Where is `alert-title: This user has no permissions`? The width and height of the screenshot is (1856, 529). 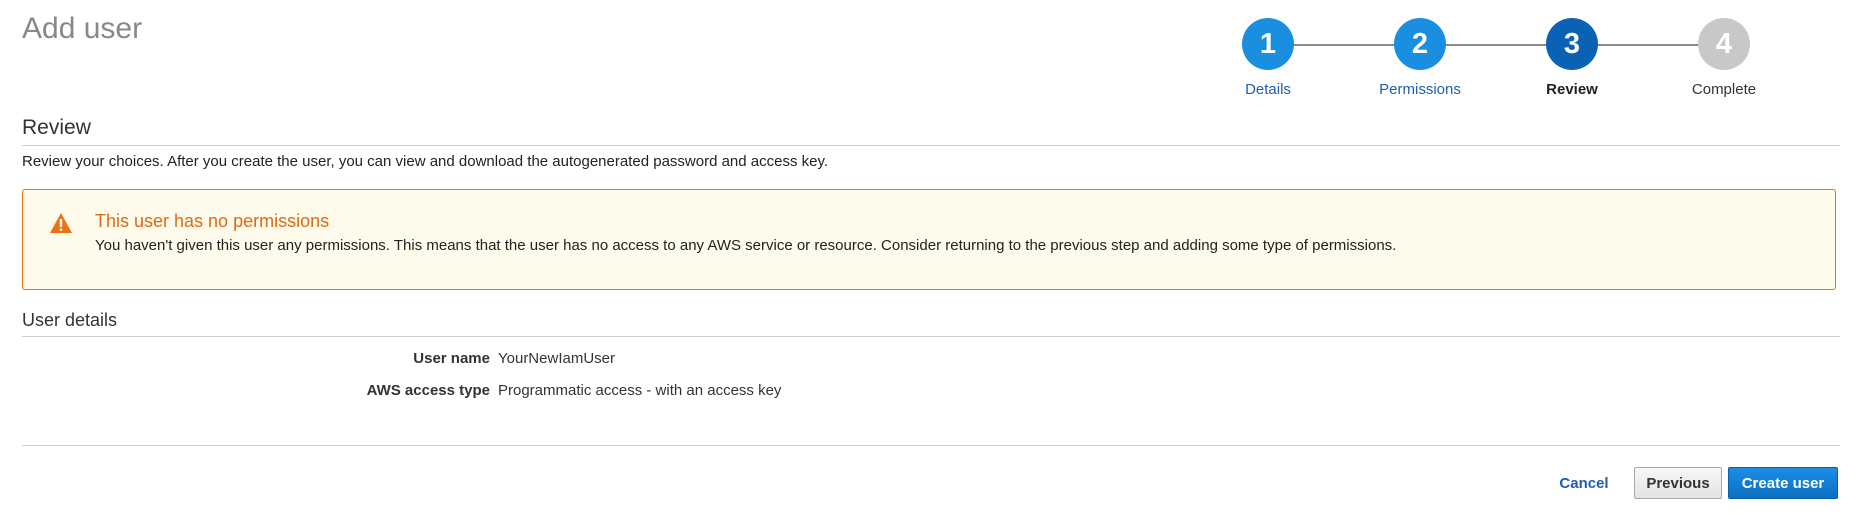
alert-title: This user has no permissions is located at coordinates (212, 221).